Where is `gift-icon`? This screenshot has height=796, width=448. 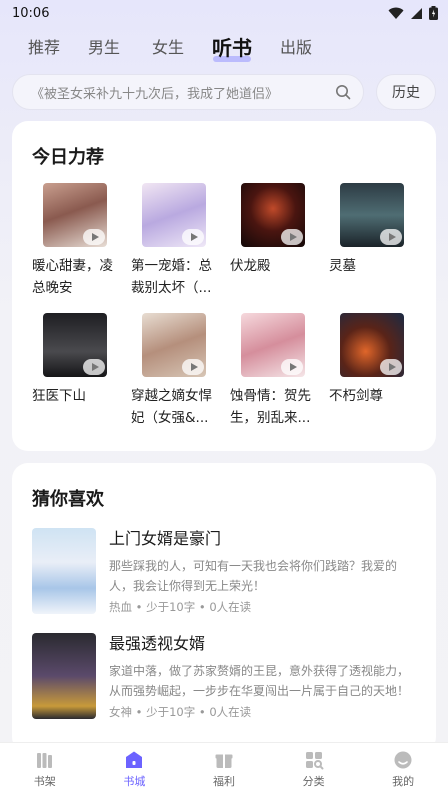
gift-icon is located at coordinates (224, 761).